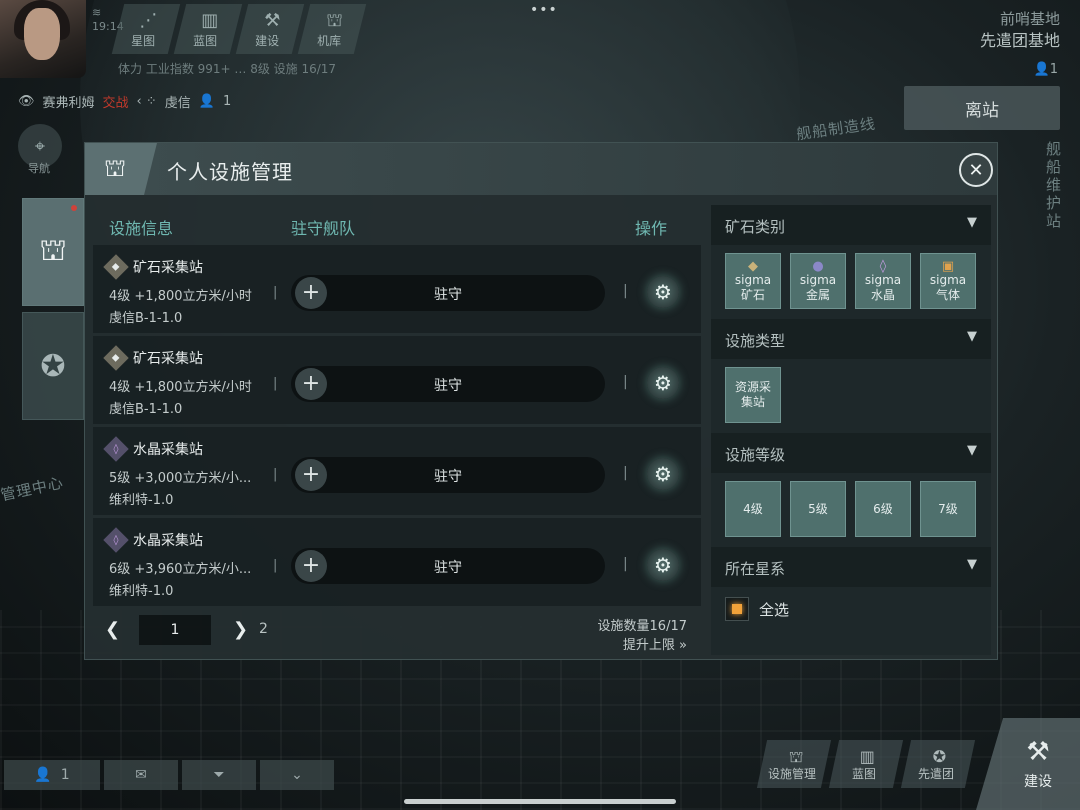 This screenshot has width=1080, height=810. What do you see at coordinates (818, 509) in the screenshot?
I see `filter-chip-level-5: 5级` at bounding box center [818, 509].